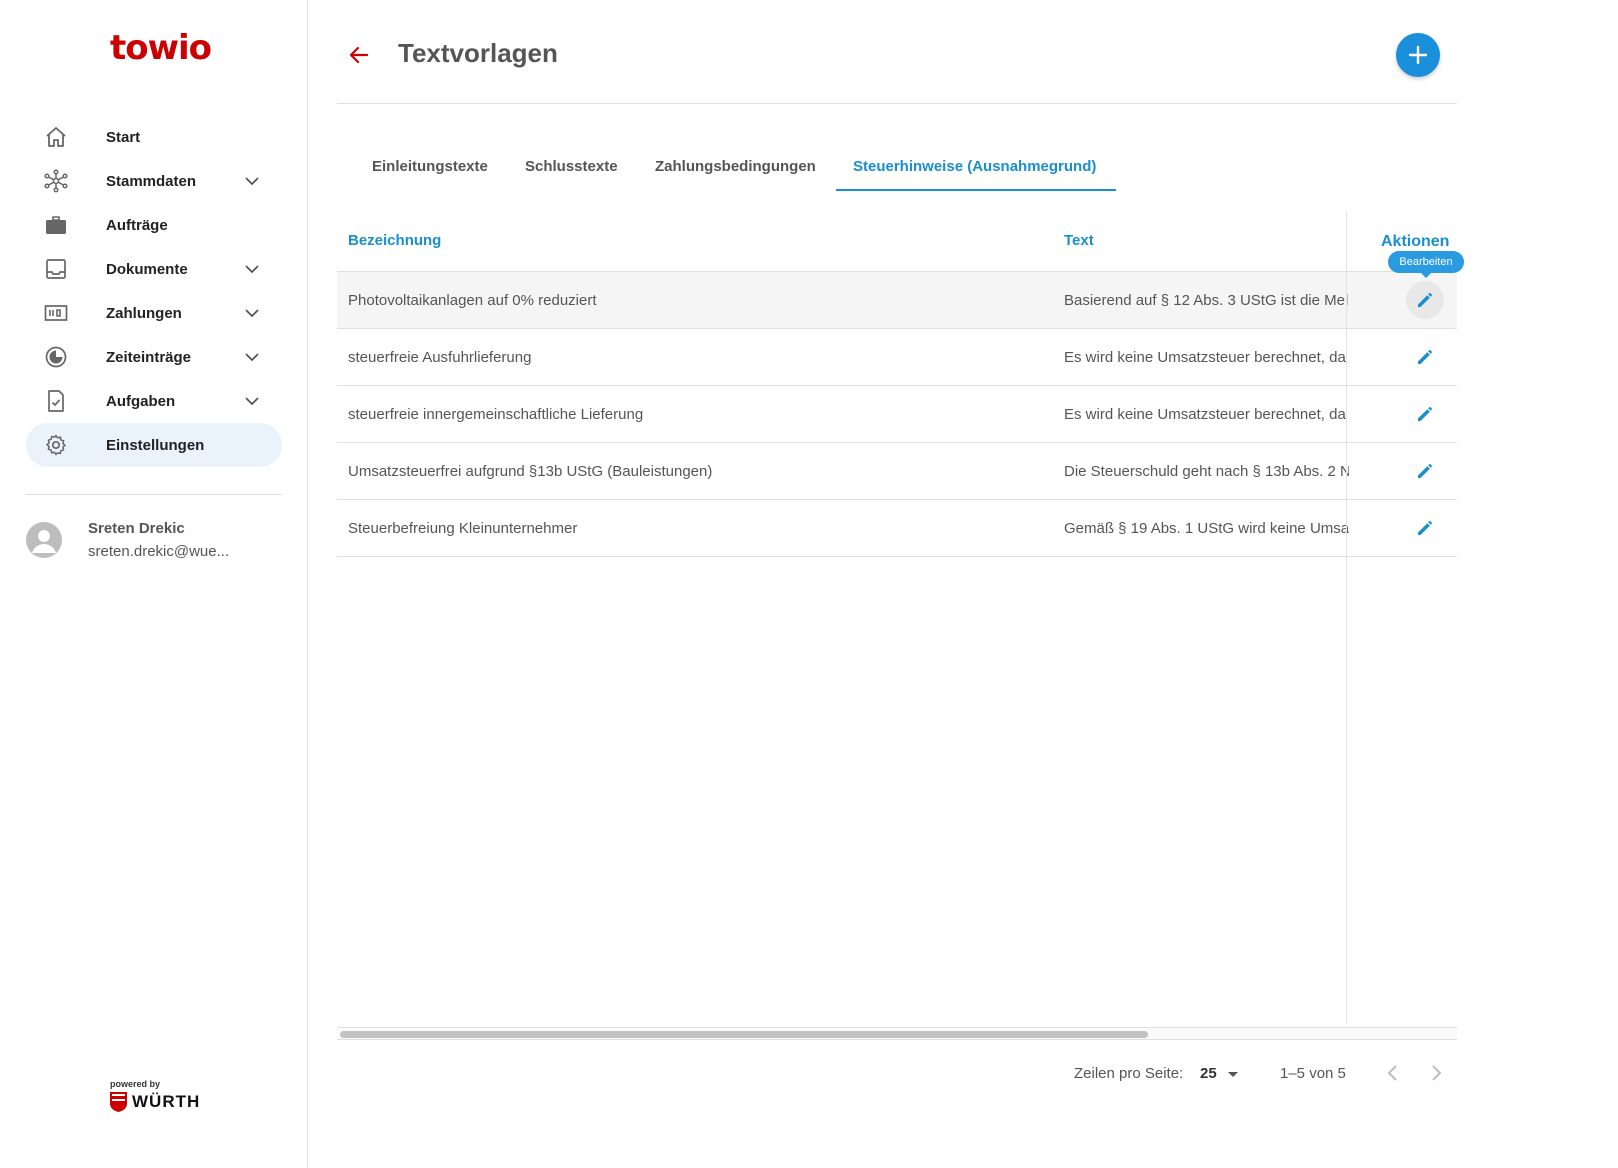  I want to click on cell-name: Photovoltaikanlagen auf 0% reduziert, so click(472, 300).